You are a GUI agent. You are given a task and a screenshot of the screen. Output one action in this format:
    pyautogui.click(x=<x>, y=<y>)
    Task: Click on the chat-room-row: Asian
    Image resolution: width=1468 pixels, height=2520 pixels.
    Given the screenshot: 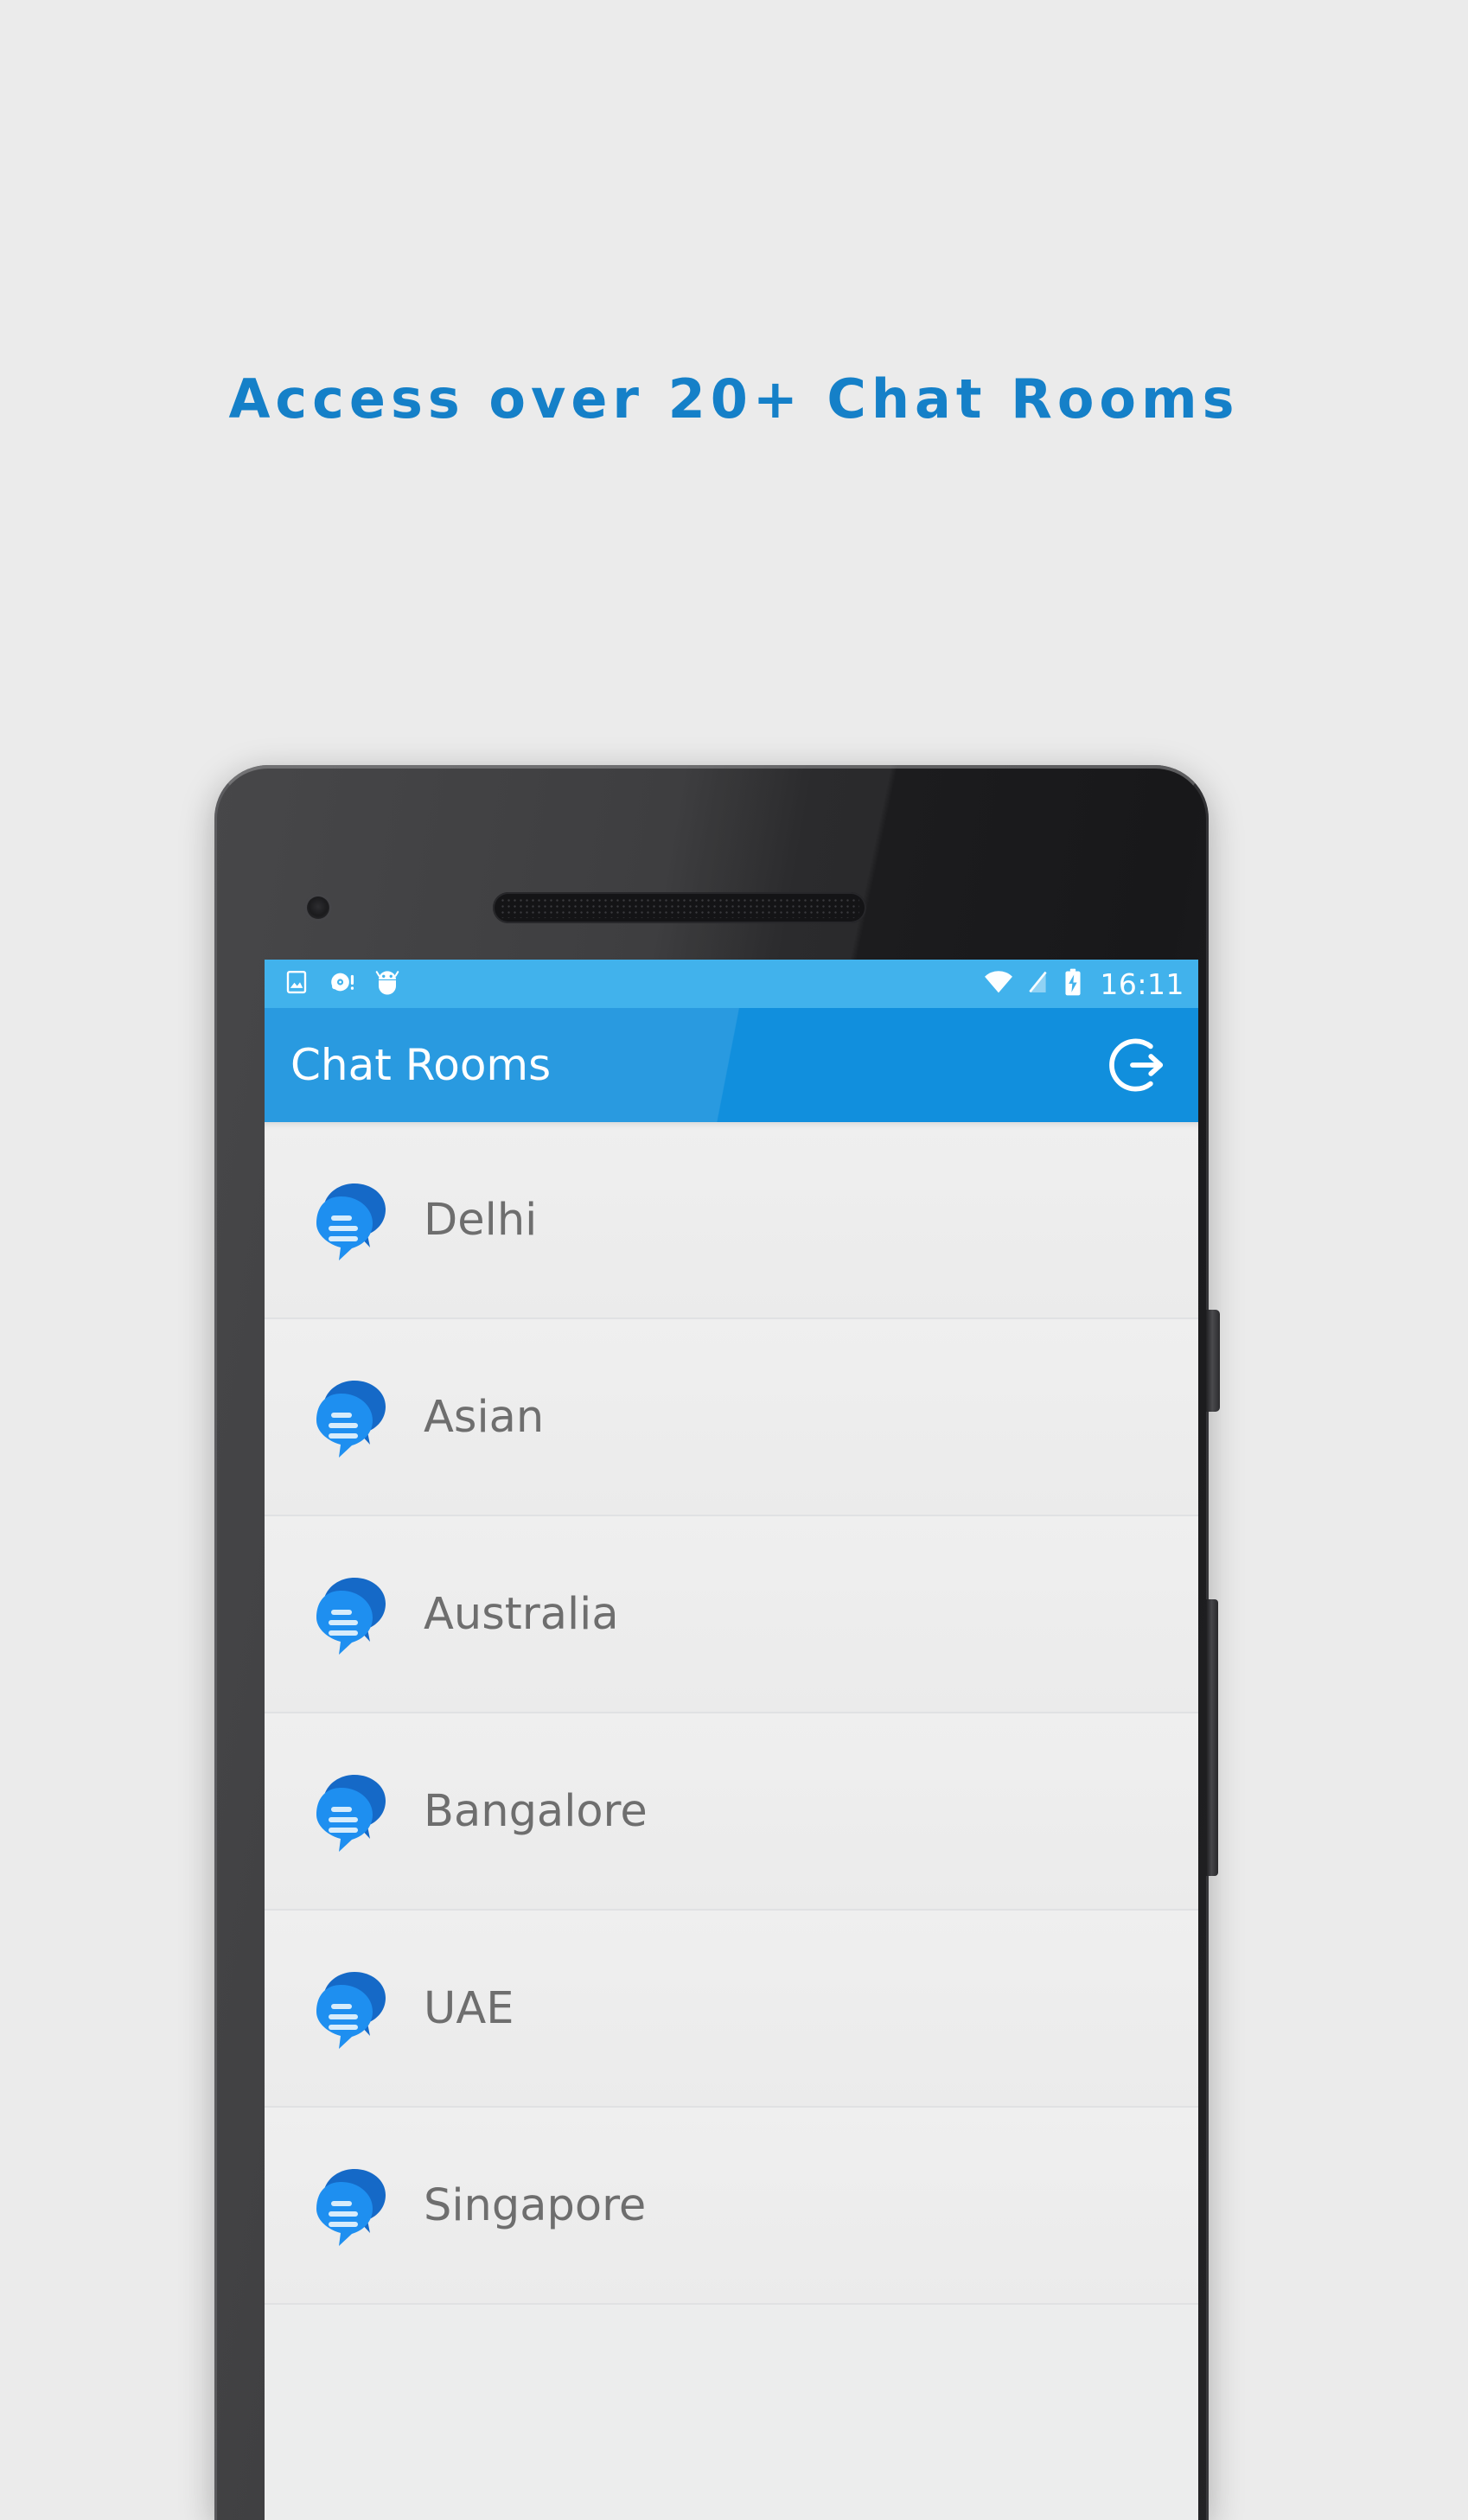 What is the action you would take?
    pyautogui.click(x=731, y=1418)
    